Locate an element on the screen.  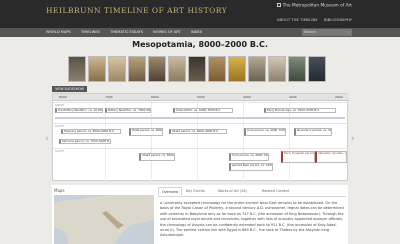
region-map is located at coordinates (104, 219).